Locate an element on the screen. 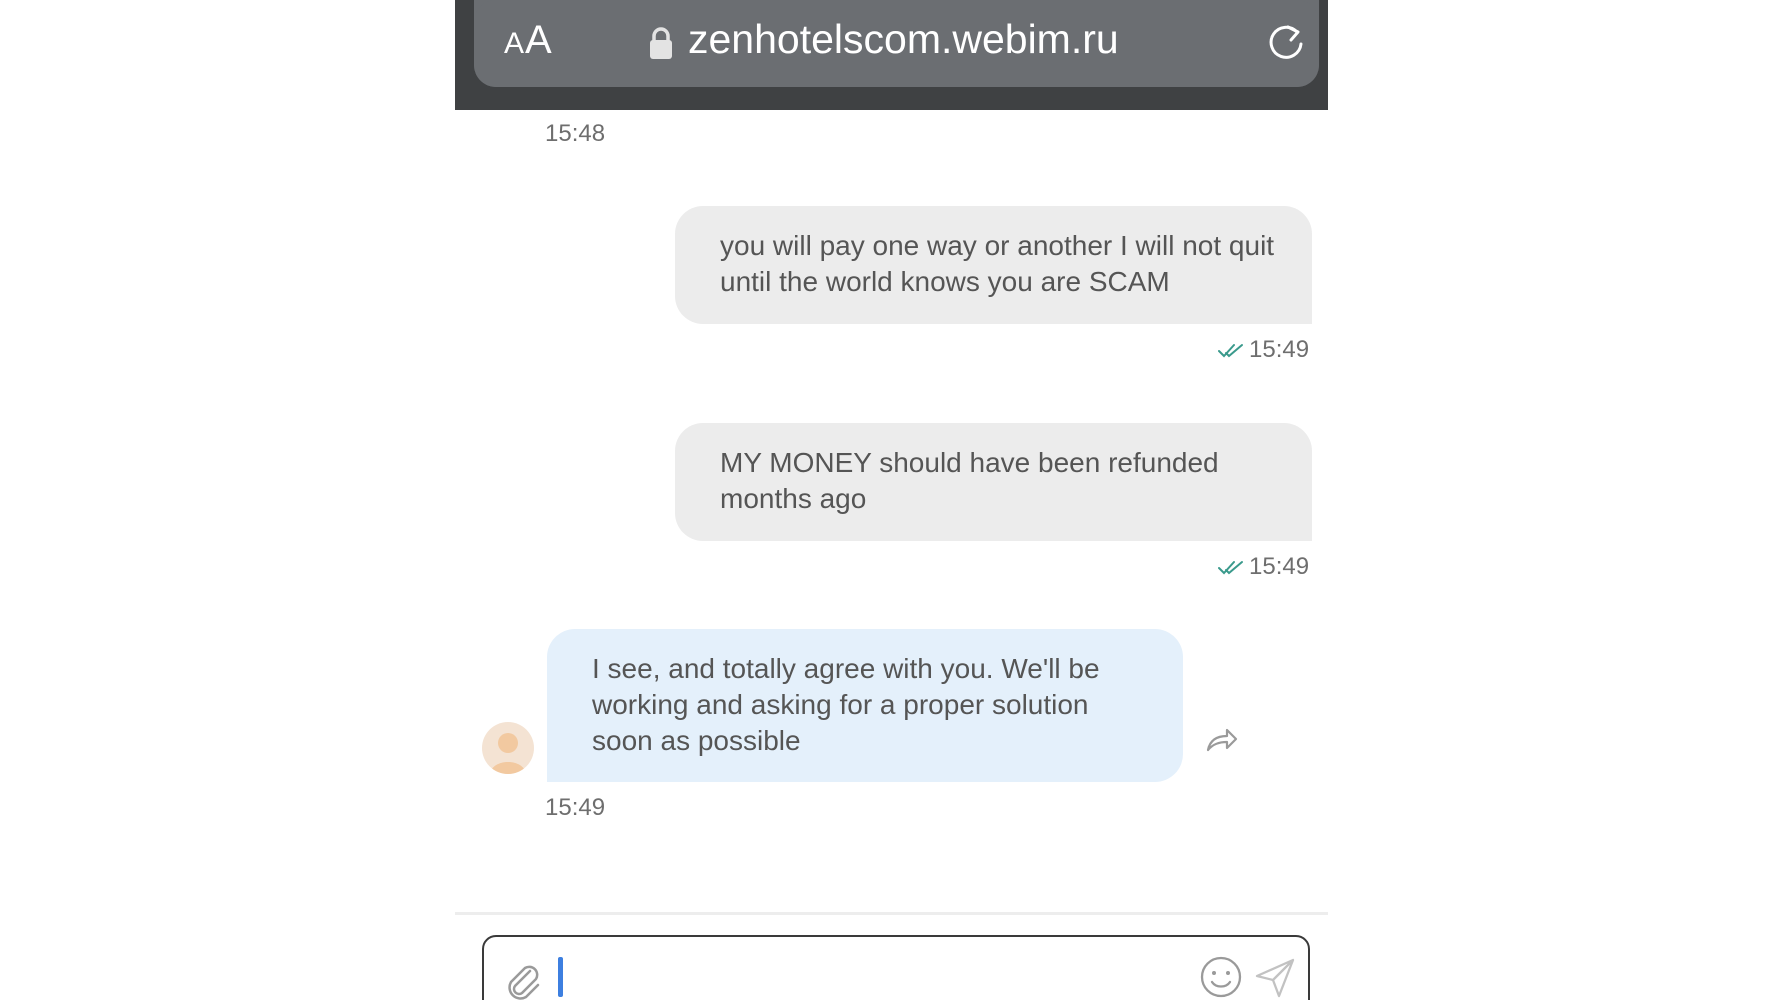  paperclip-icon is located at coordinates (523, 979).